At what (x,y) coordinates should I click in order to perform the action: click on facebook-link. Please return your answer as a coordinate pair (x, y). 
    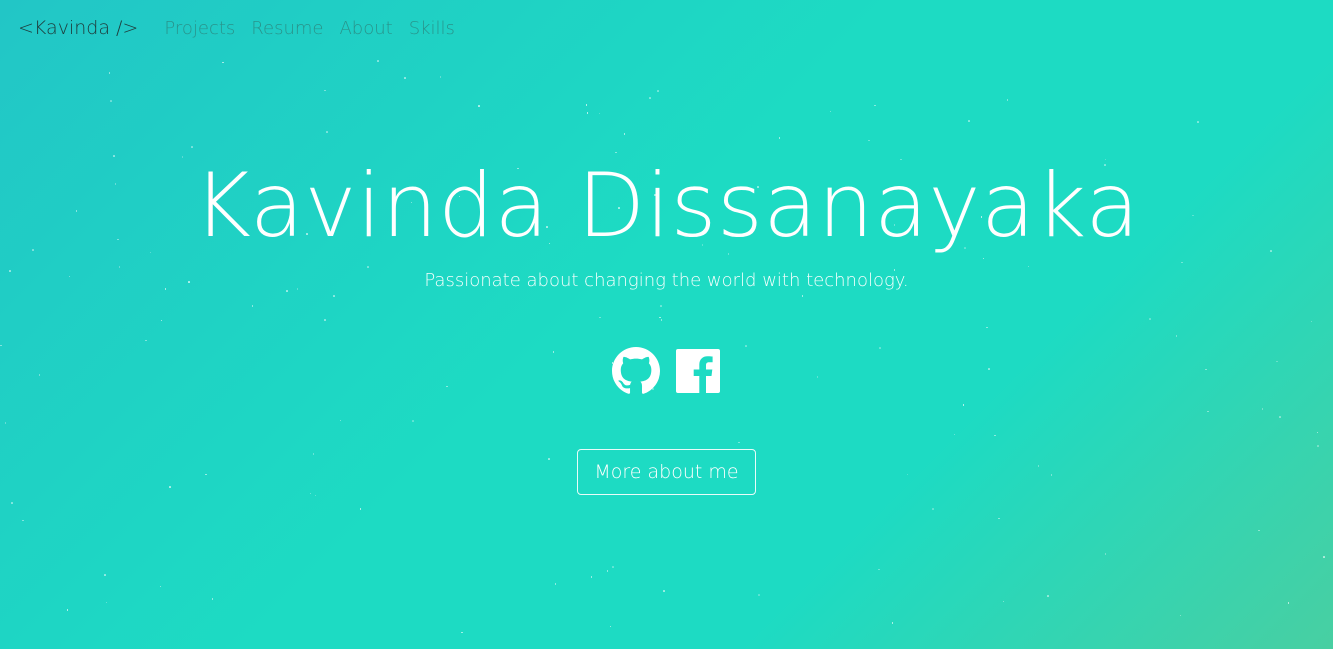
    Looking at the image, I should click on (698, 373).